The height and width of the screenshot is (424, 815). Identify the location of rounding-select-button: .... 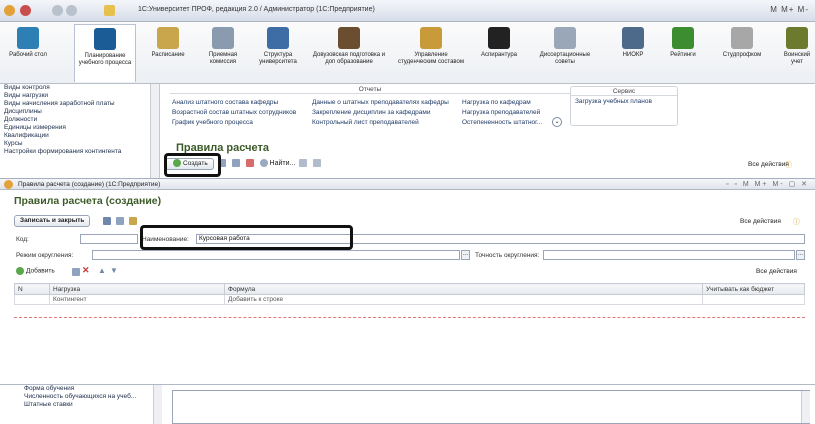
(465, 255).